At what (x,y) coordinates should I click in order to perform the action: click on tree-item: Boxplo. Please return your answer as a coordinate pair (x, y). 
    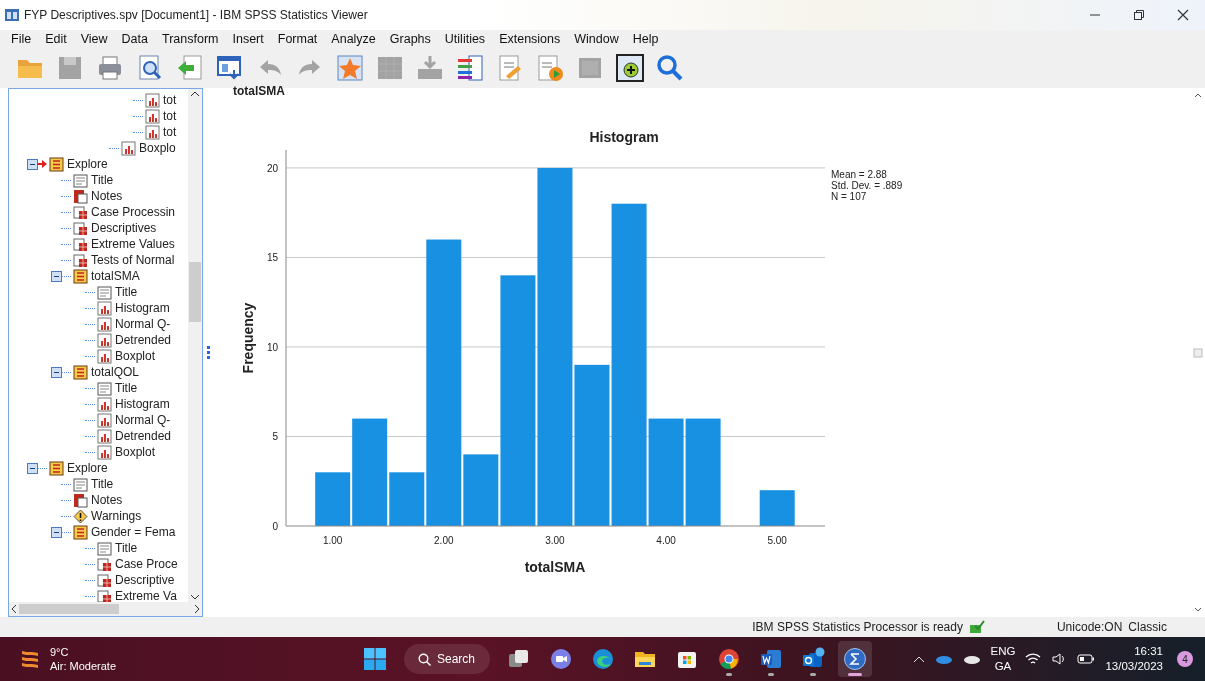
    Looking at the image, I should click on (157, 148).